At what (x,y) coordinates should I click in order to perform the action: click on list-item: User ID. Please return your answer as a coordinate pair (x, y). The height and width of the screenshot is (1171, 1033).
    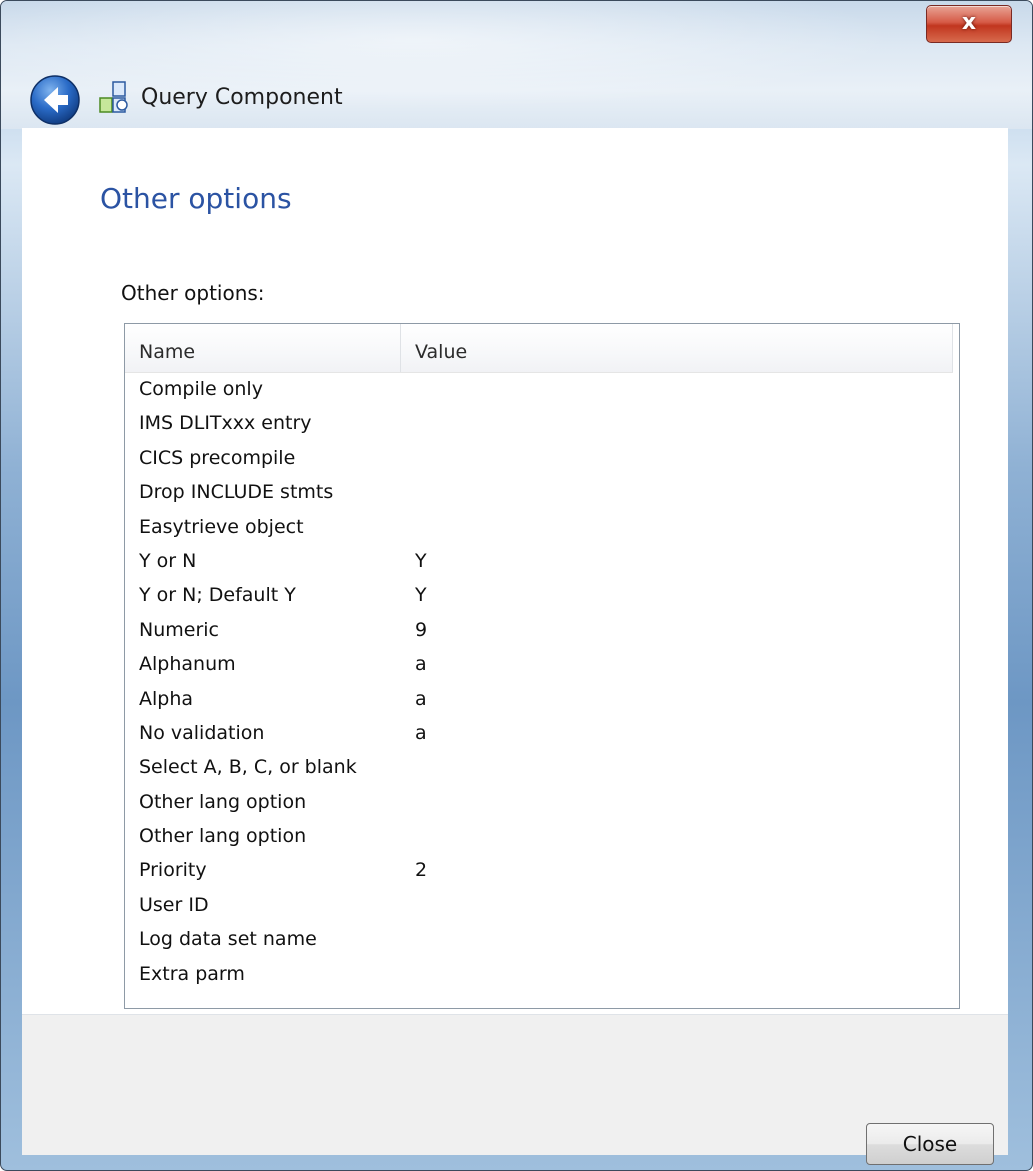
    Looking at the image, I should click on (541, 905).